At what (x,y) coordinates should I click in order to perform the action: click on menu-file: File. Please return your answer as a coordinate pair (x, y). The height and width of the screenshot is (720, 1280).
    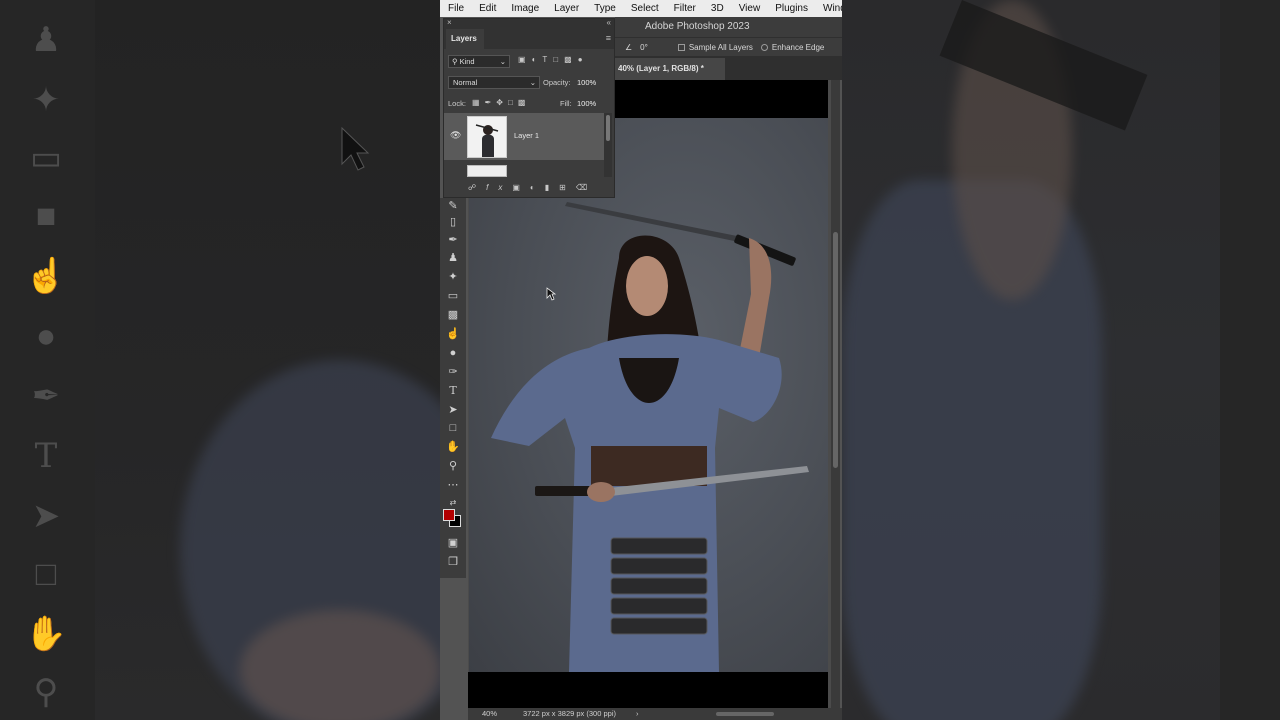
    Looking at the image, I should click on (455, 8).